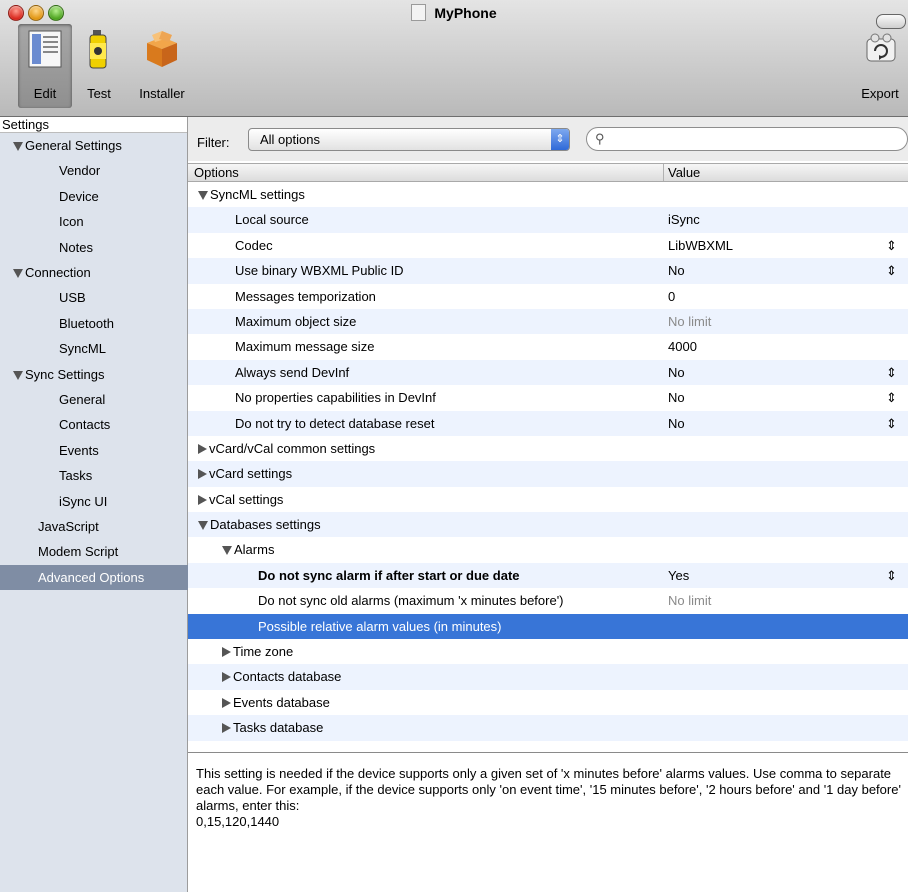  What do you see at coordinates (91, 577) in the screenshot?
I see `sidebar-item-label: Advanced Options` at bounding box center [91, 577].